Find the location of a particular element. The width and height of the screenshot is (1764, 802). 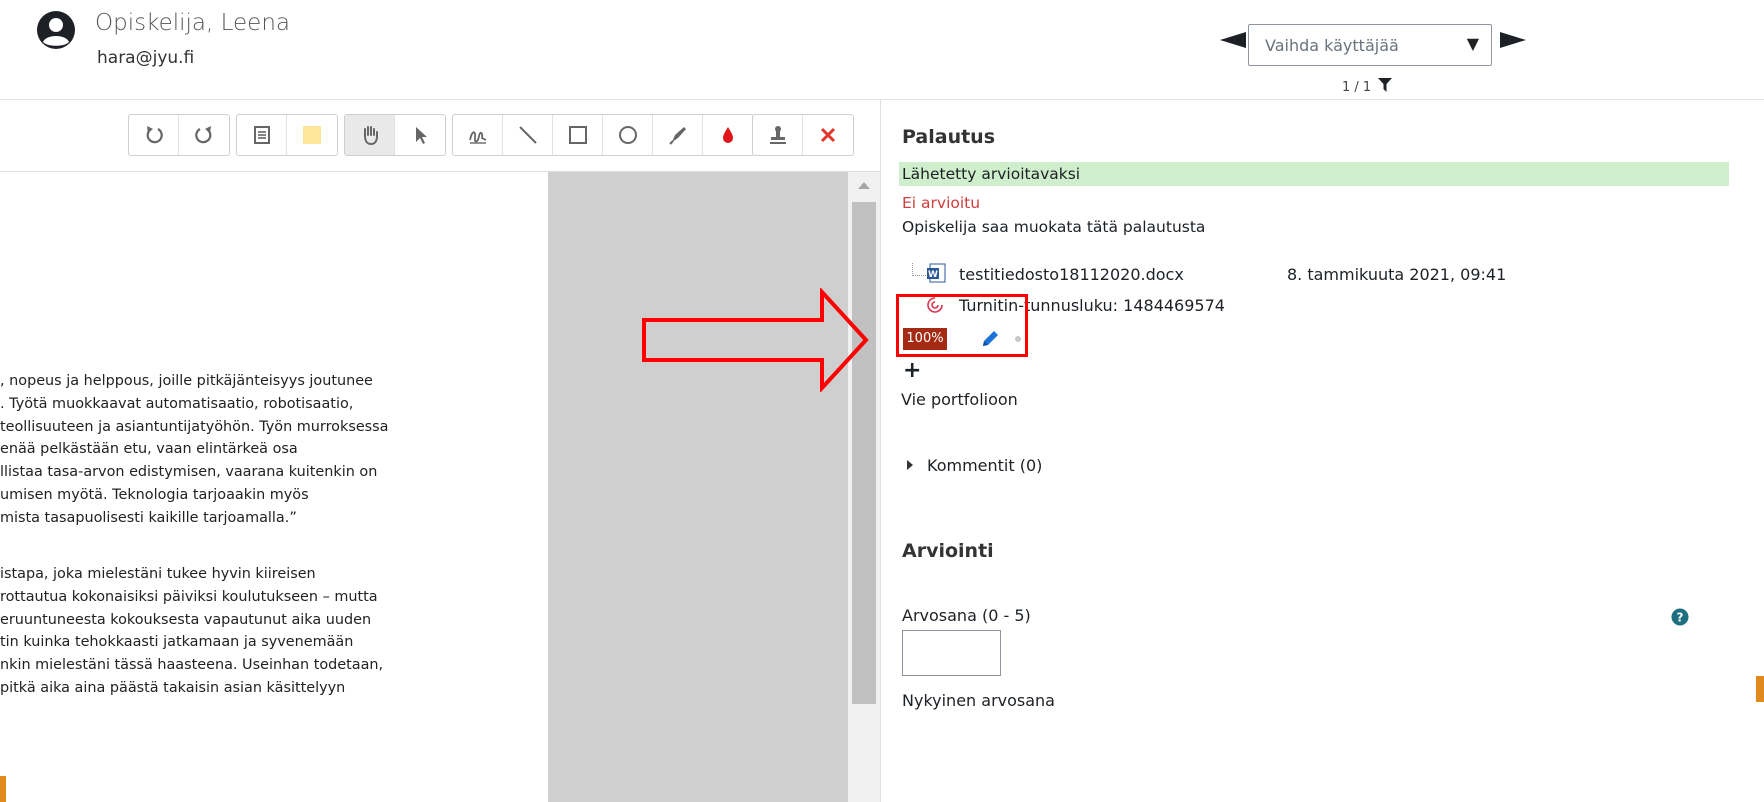

change-user-select: Vaihda käyttäjää ▼ is located at coordinates (1370, 45).